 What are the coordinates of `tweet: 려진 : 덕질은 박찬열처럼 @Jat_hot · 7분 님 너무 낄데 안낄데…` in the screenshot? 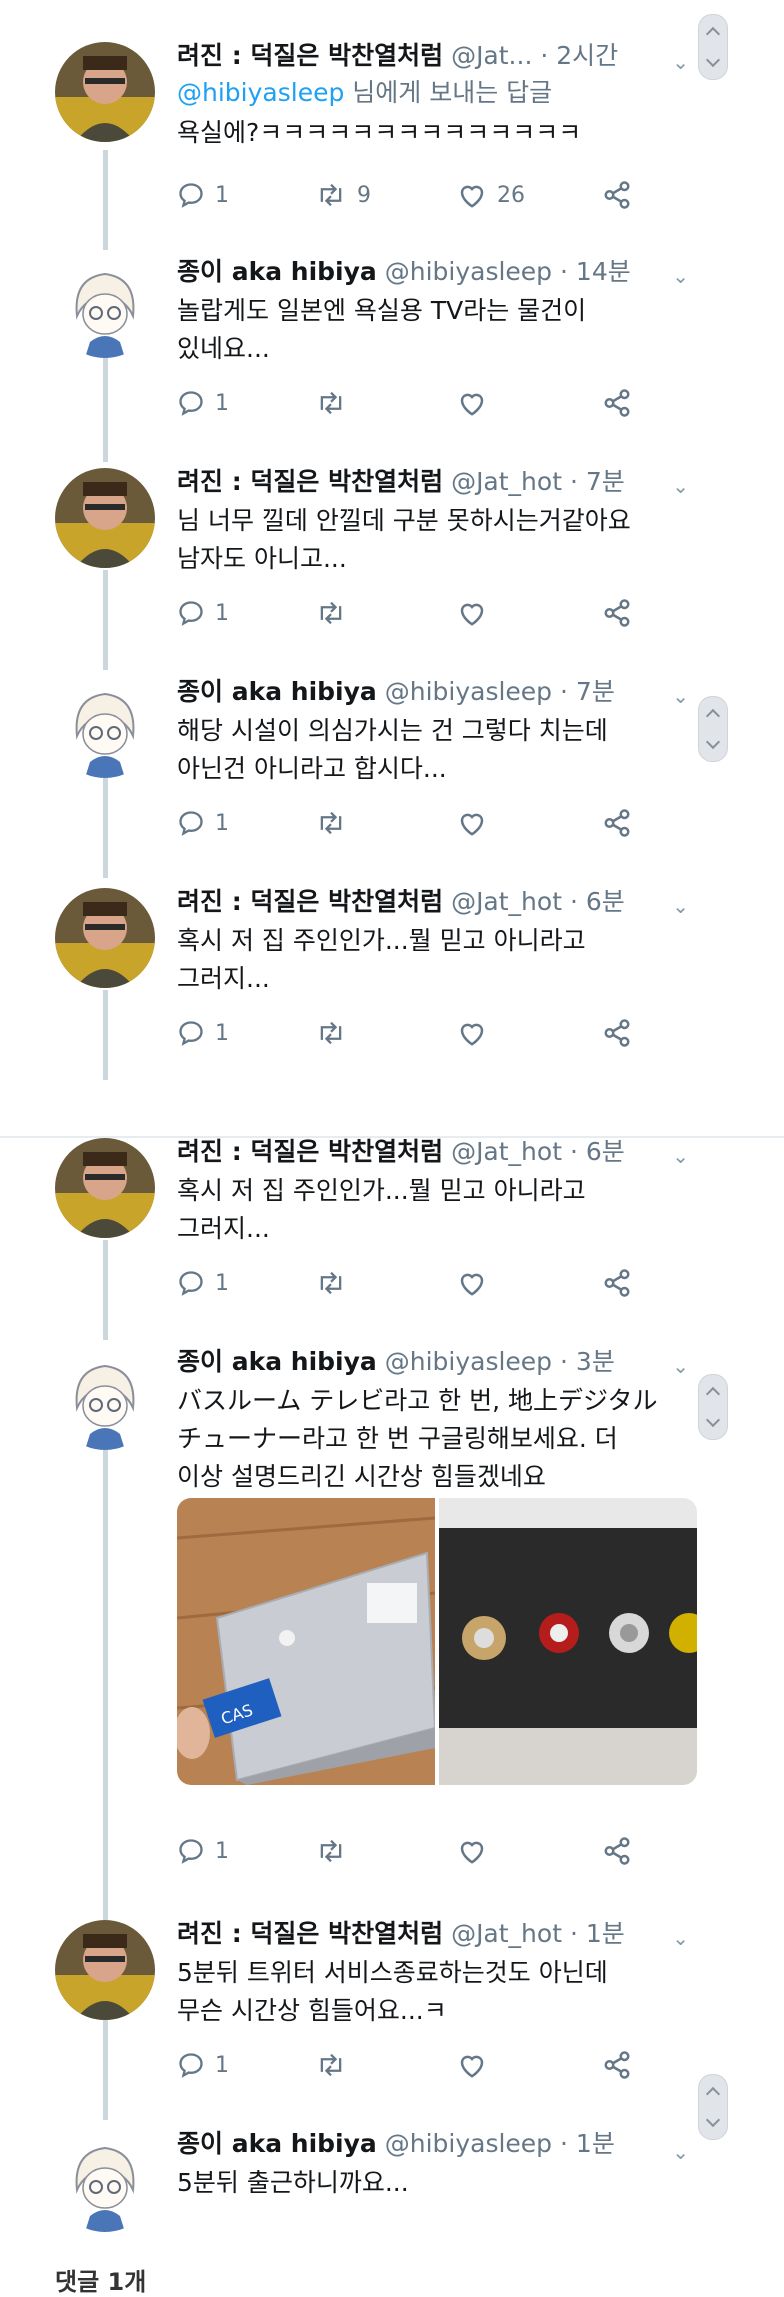 It's located at (392, 565).